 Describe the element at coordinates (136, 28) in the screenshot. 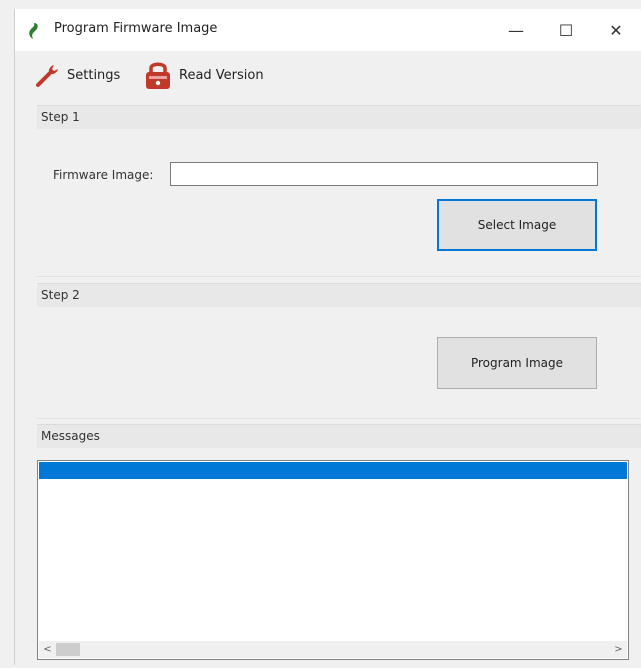

I see `window-title: Program Firmware Image` at that location.